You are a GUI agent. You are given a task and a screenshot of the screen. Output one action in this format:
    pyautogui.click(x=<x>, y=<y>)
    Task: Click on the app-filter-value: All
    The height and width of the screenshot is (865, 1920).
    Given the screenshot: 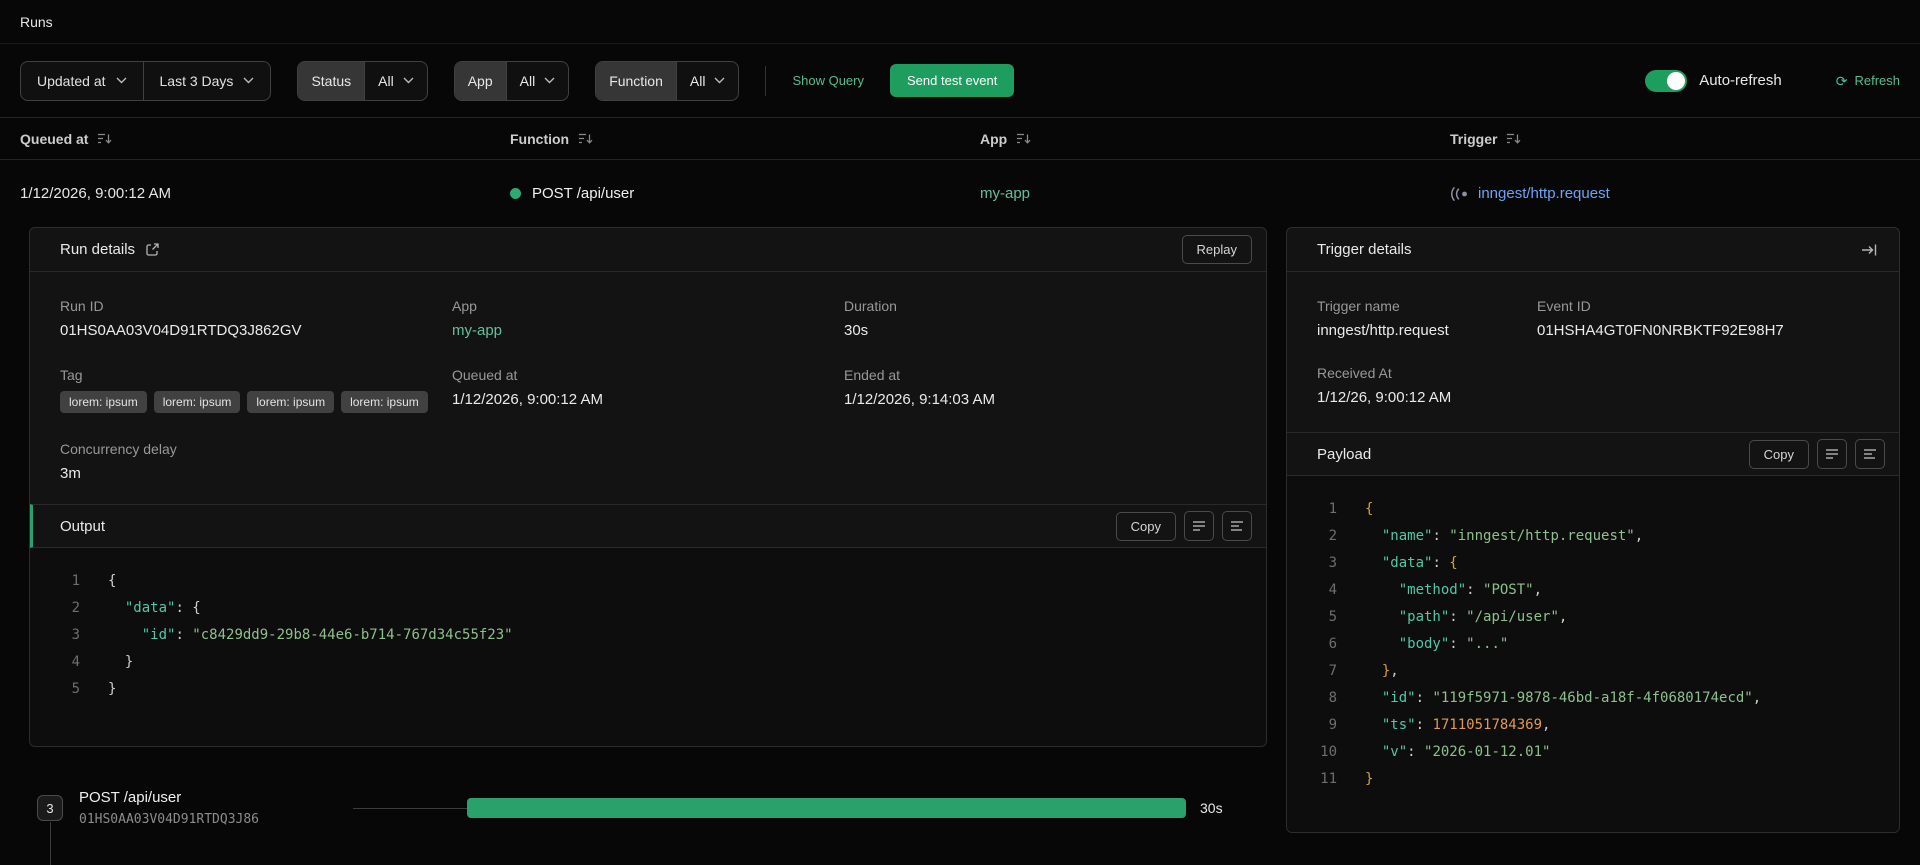 What is the action you would take?
    pyautogui.click(x=527, y=80)
    